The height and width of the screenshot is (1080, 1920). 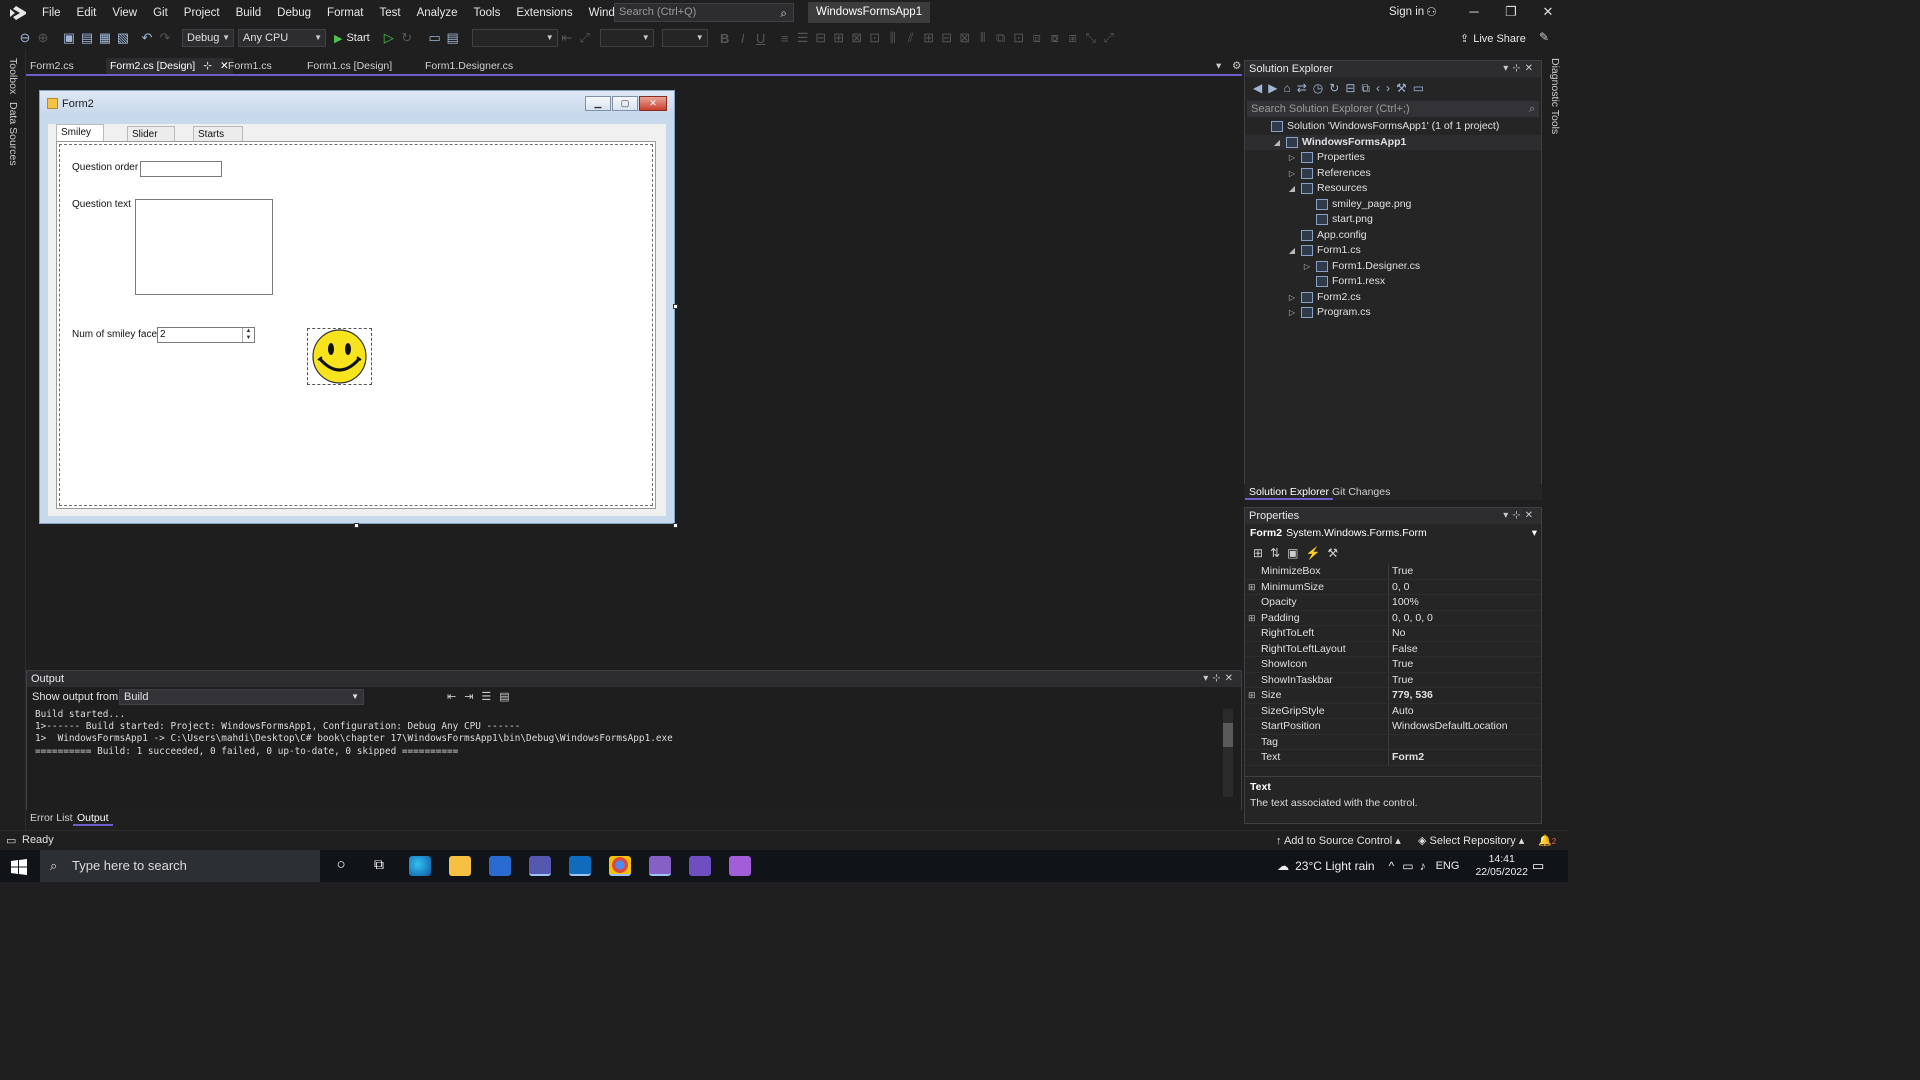 What do you see at coordinates (911, 38) in the screenshot?
I see `align-icons: ⫽` at bounding box center [911, 38].